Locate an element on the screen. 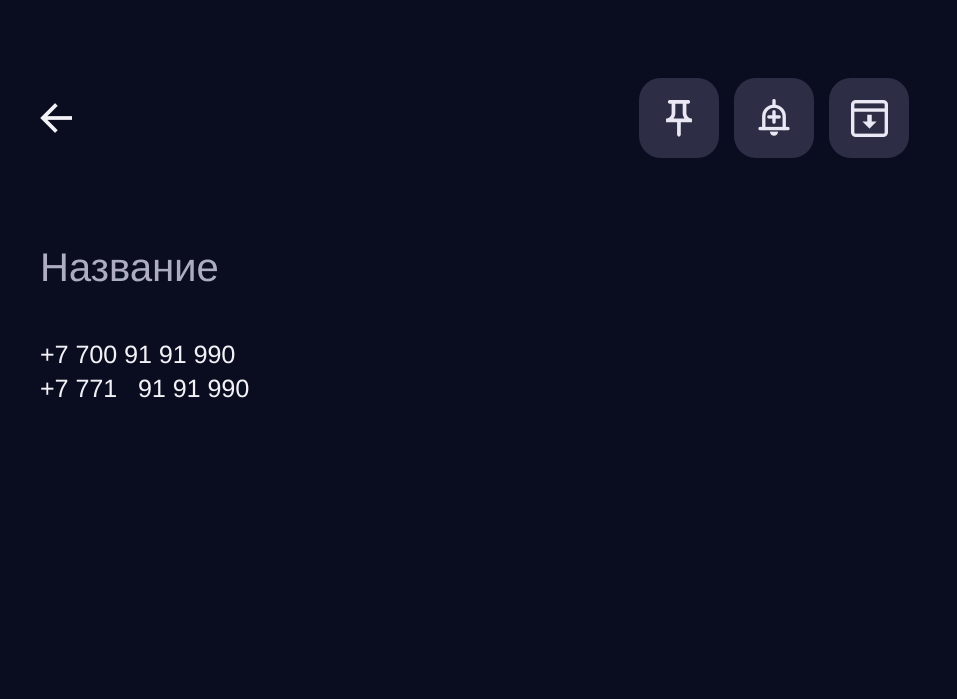 The image size is (957, 699). note-body-field: +7 700 91 91 990 +7 771 91 91 990 is located at coordinates (145, 372).